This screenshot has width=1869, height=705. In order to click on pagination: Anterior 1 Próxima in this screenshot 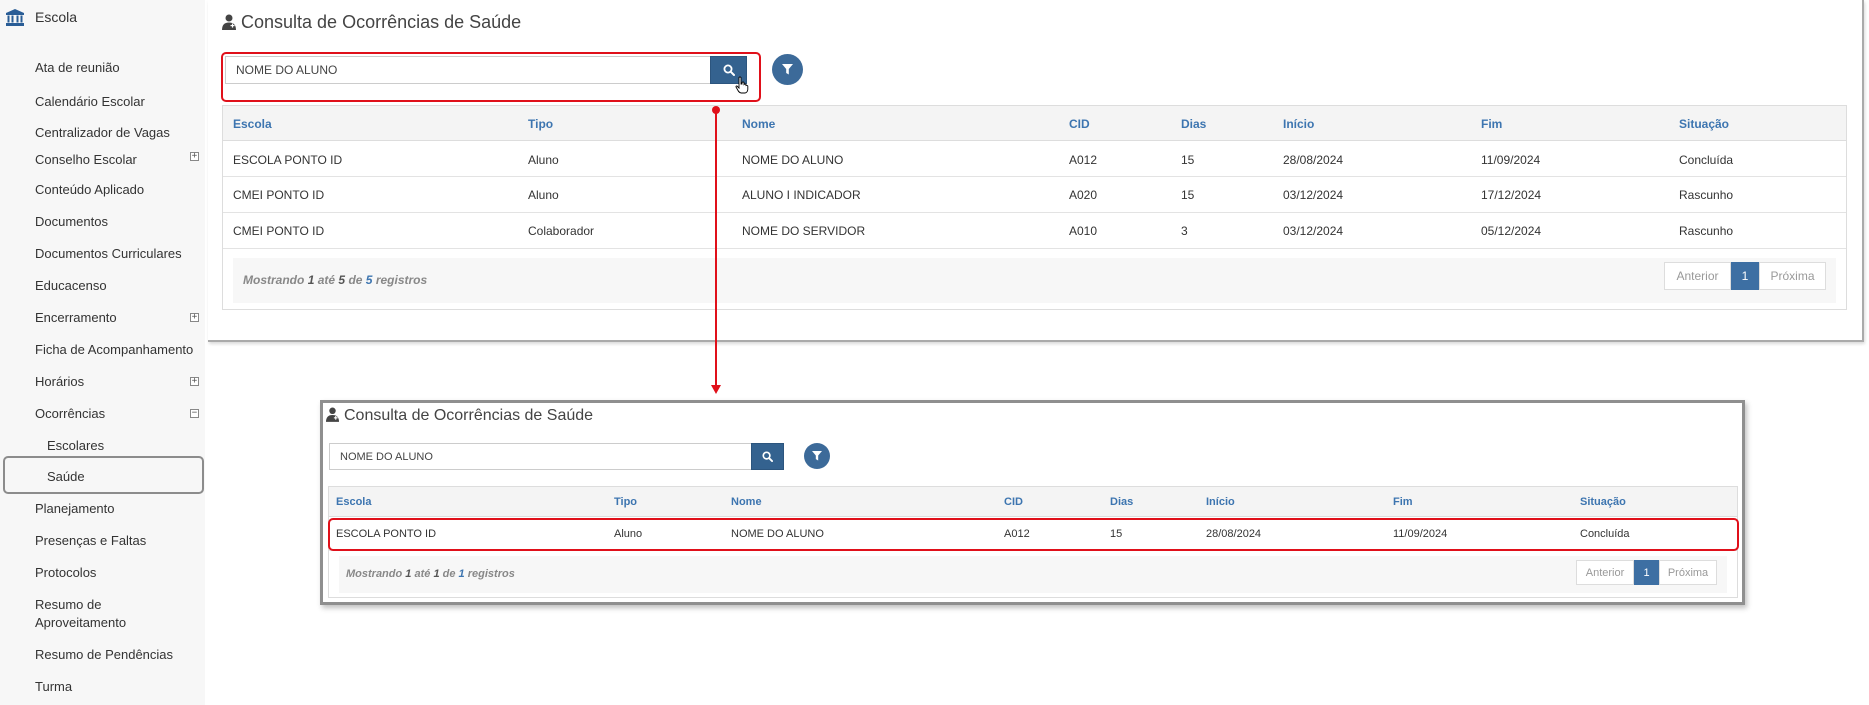, I will do `click(1646, 572)`.